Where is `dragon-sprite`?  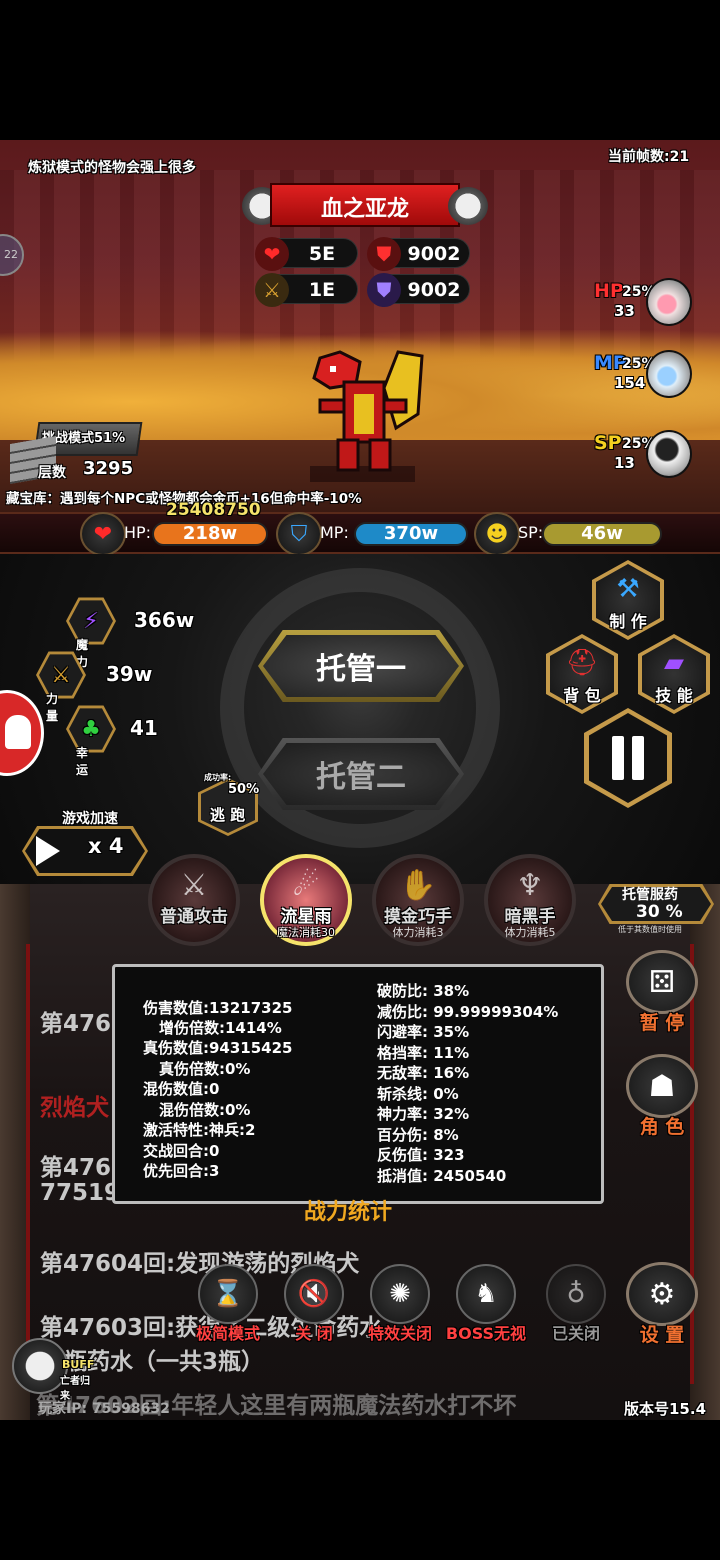
dragon-sprite is located at coordinates (367, 416).